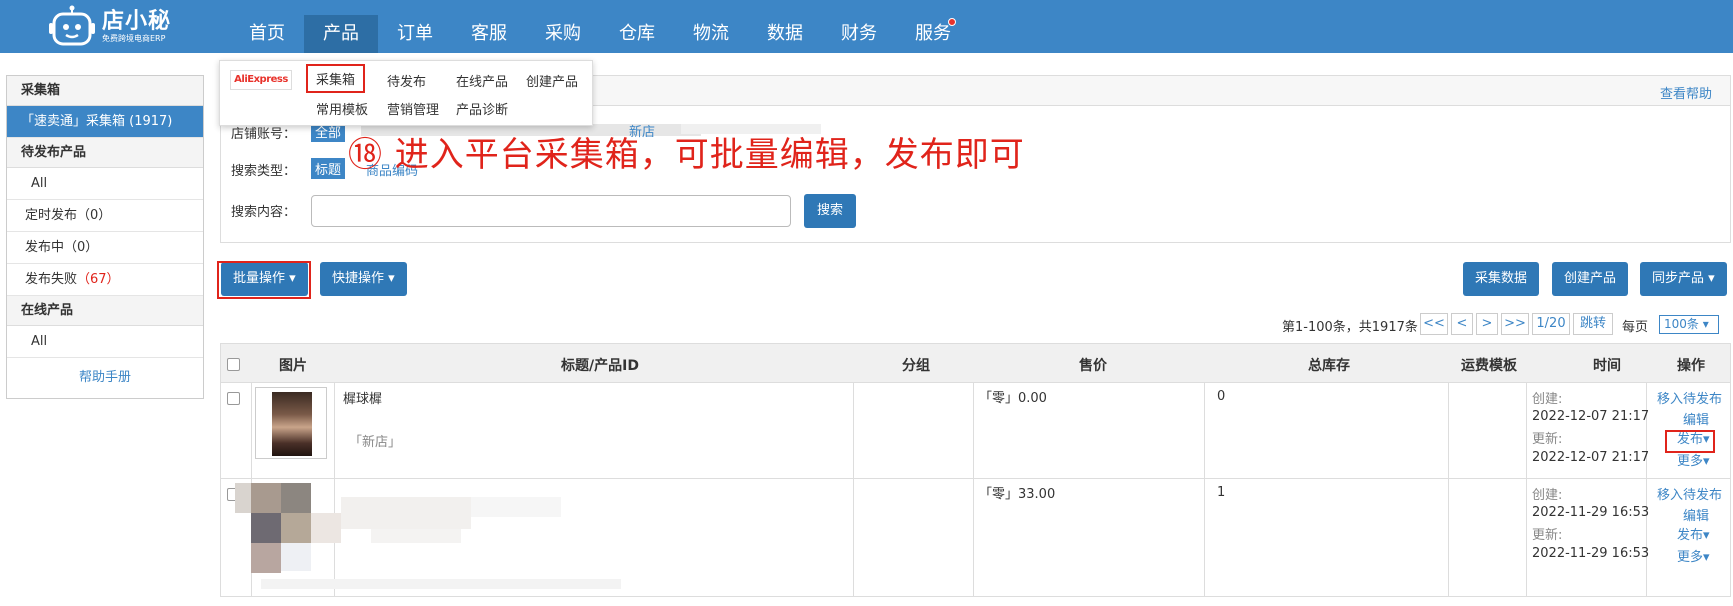  I want to click on nav-logistics: 物流, so click(711, 34).